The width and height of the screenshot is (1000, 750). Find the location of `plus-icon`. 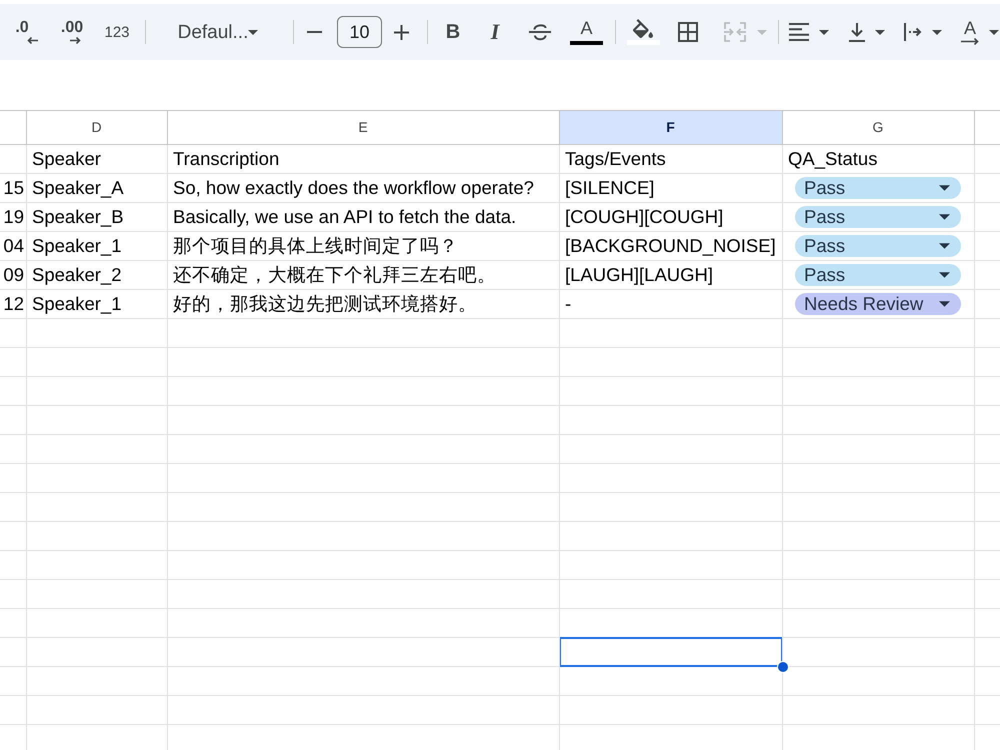

plus-icon is located at coordinates (401, 32).